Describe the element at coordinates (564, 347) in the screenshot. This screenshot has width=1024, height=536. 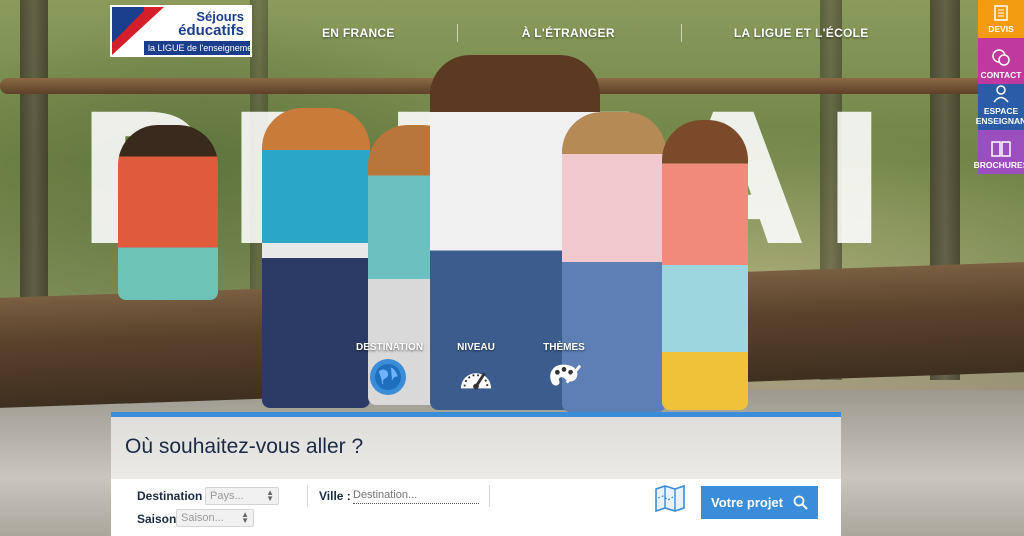
I see `category-label: THÈMES` at that location.